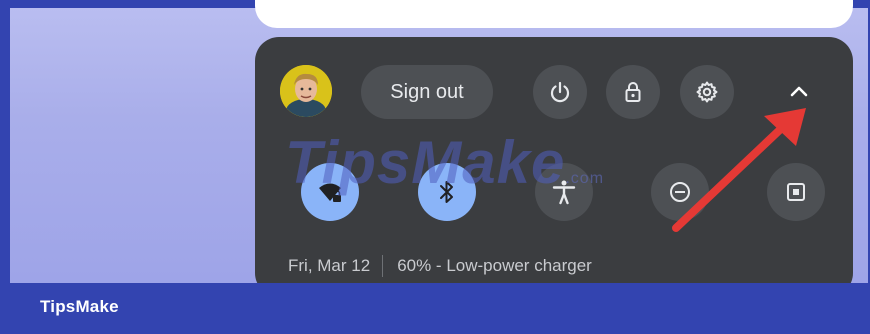 The width and height of the screenshot is (870, 334). I want to click on screen-capture-icon, so click(796, 192).